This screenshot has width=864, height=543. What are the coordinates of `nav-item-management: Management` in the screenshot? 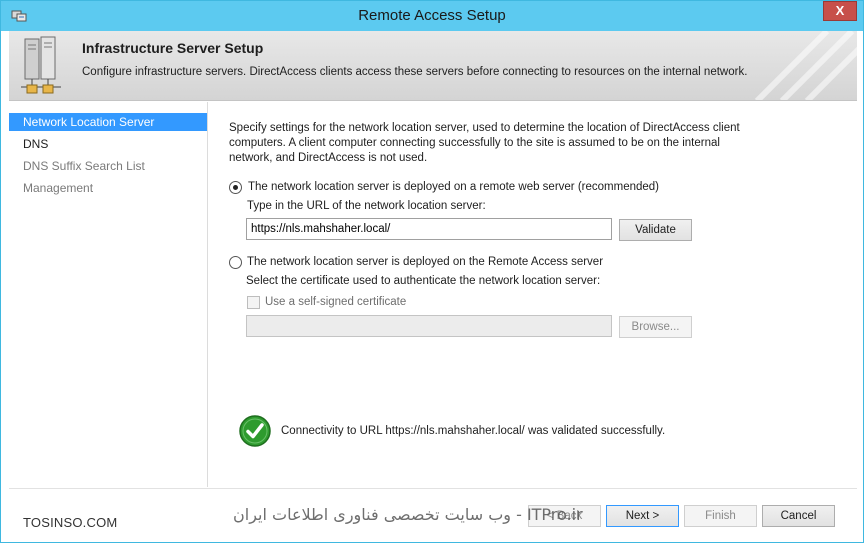 It's located at (58, 188).